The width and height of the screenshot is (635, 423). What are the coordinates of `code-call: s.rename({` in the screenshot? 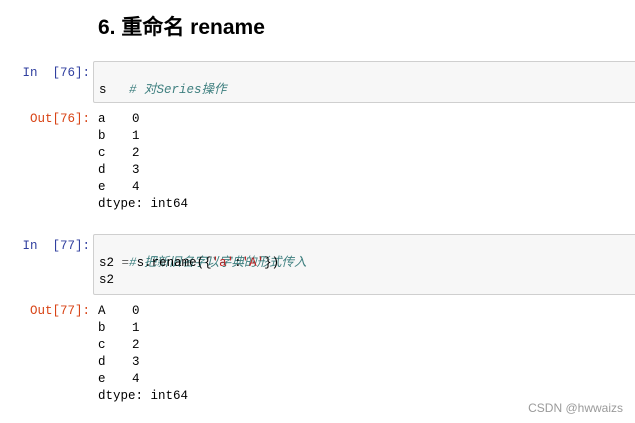 It's located at (174, 263).